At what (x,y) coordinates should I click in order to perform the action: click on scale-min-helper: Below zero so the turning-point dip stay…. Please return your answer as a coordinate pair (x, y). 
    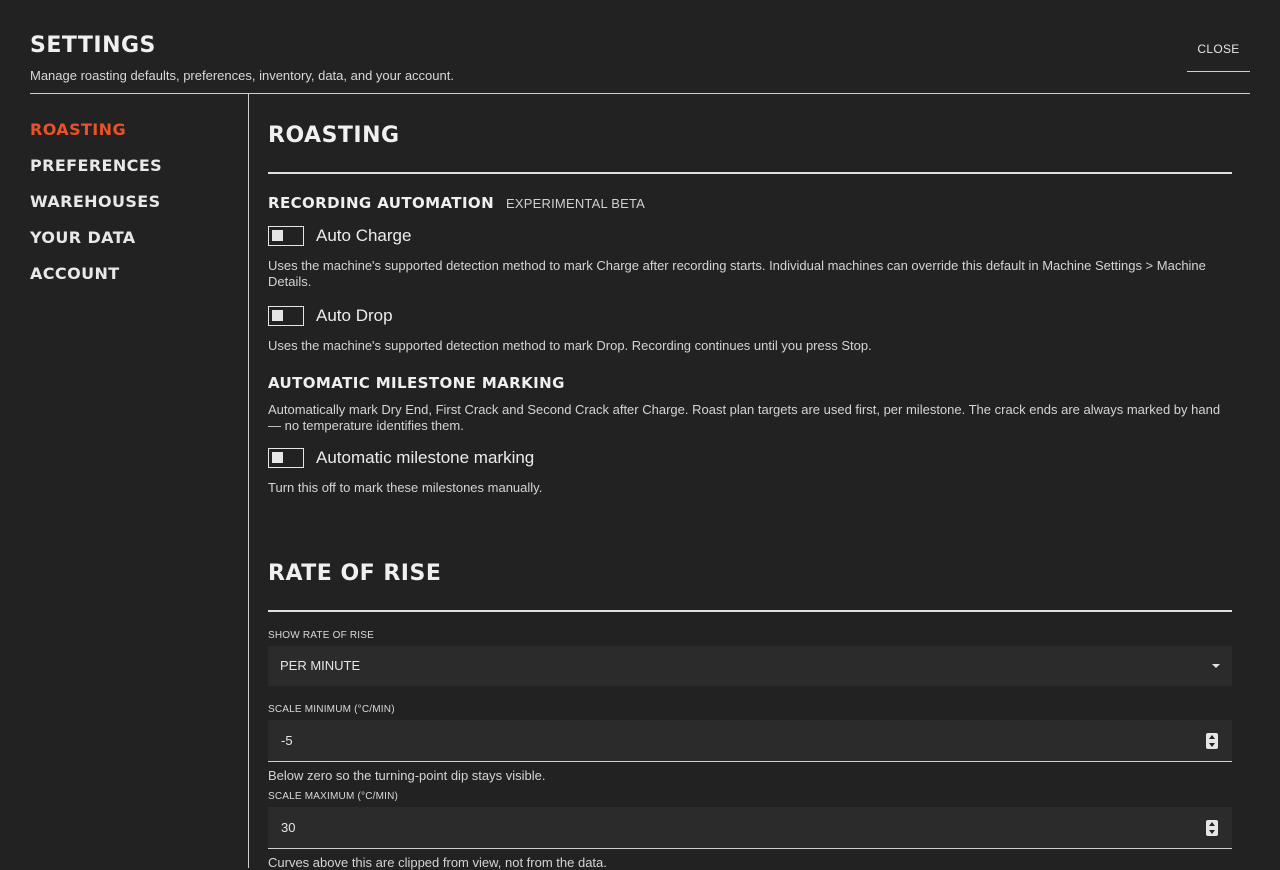
    Looking at the image, I should click on (407, 775).